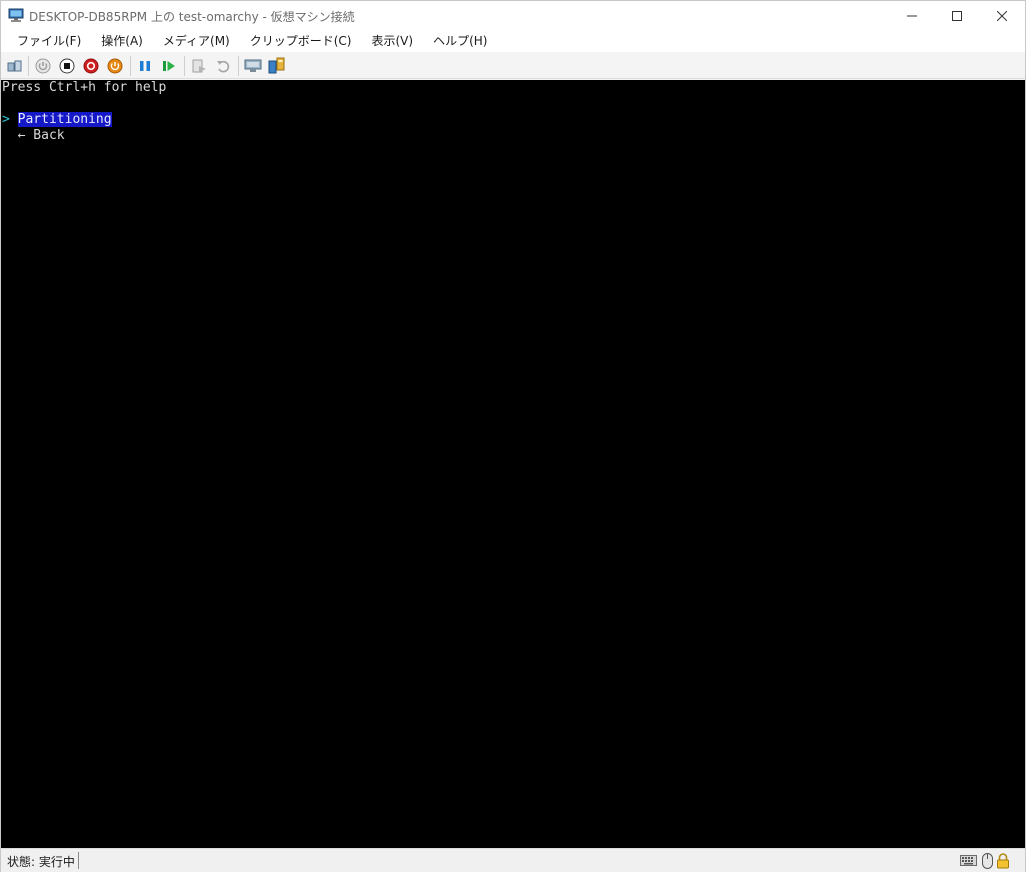 The height and width of the screenshot is (872, 1026). I want to click on menu-option-back: ← Back, so click(41, 135).